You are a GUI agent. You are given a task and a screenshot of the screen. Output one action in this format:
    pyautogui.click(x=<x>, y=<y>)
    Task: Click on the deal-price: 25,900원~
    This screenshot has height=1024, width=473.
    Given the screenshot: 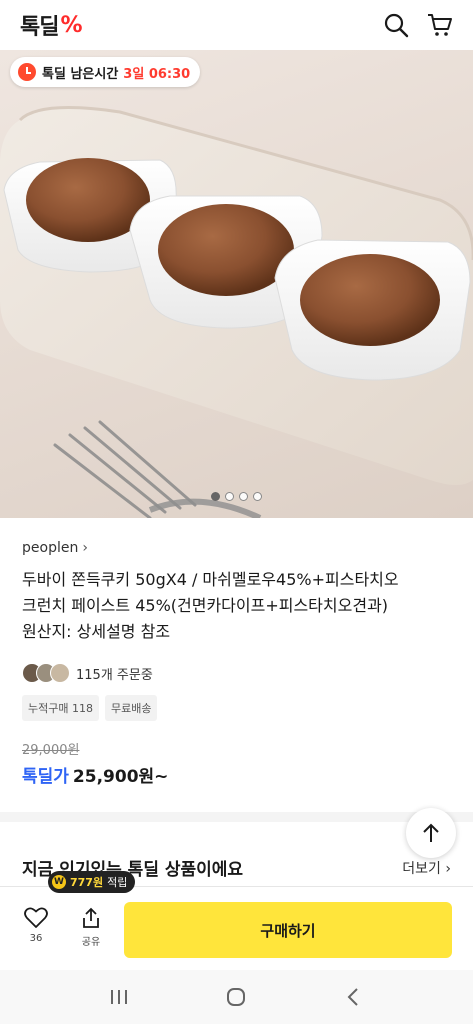 What is the action you would take?
    pyautogui.click(x=120, y=777)
    